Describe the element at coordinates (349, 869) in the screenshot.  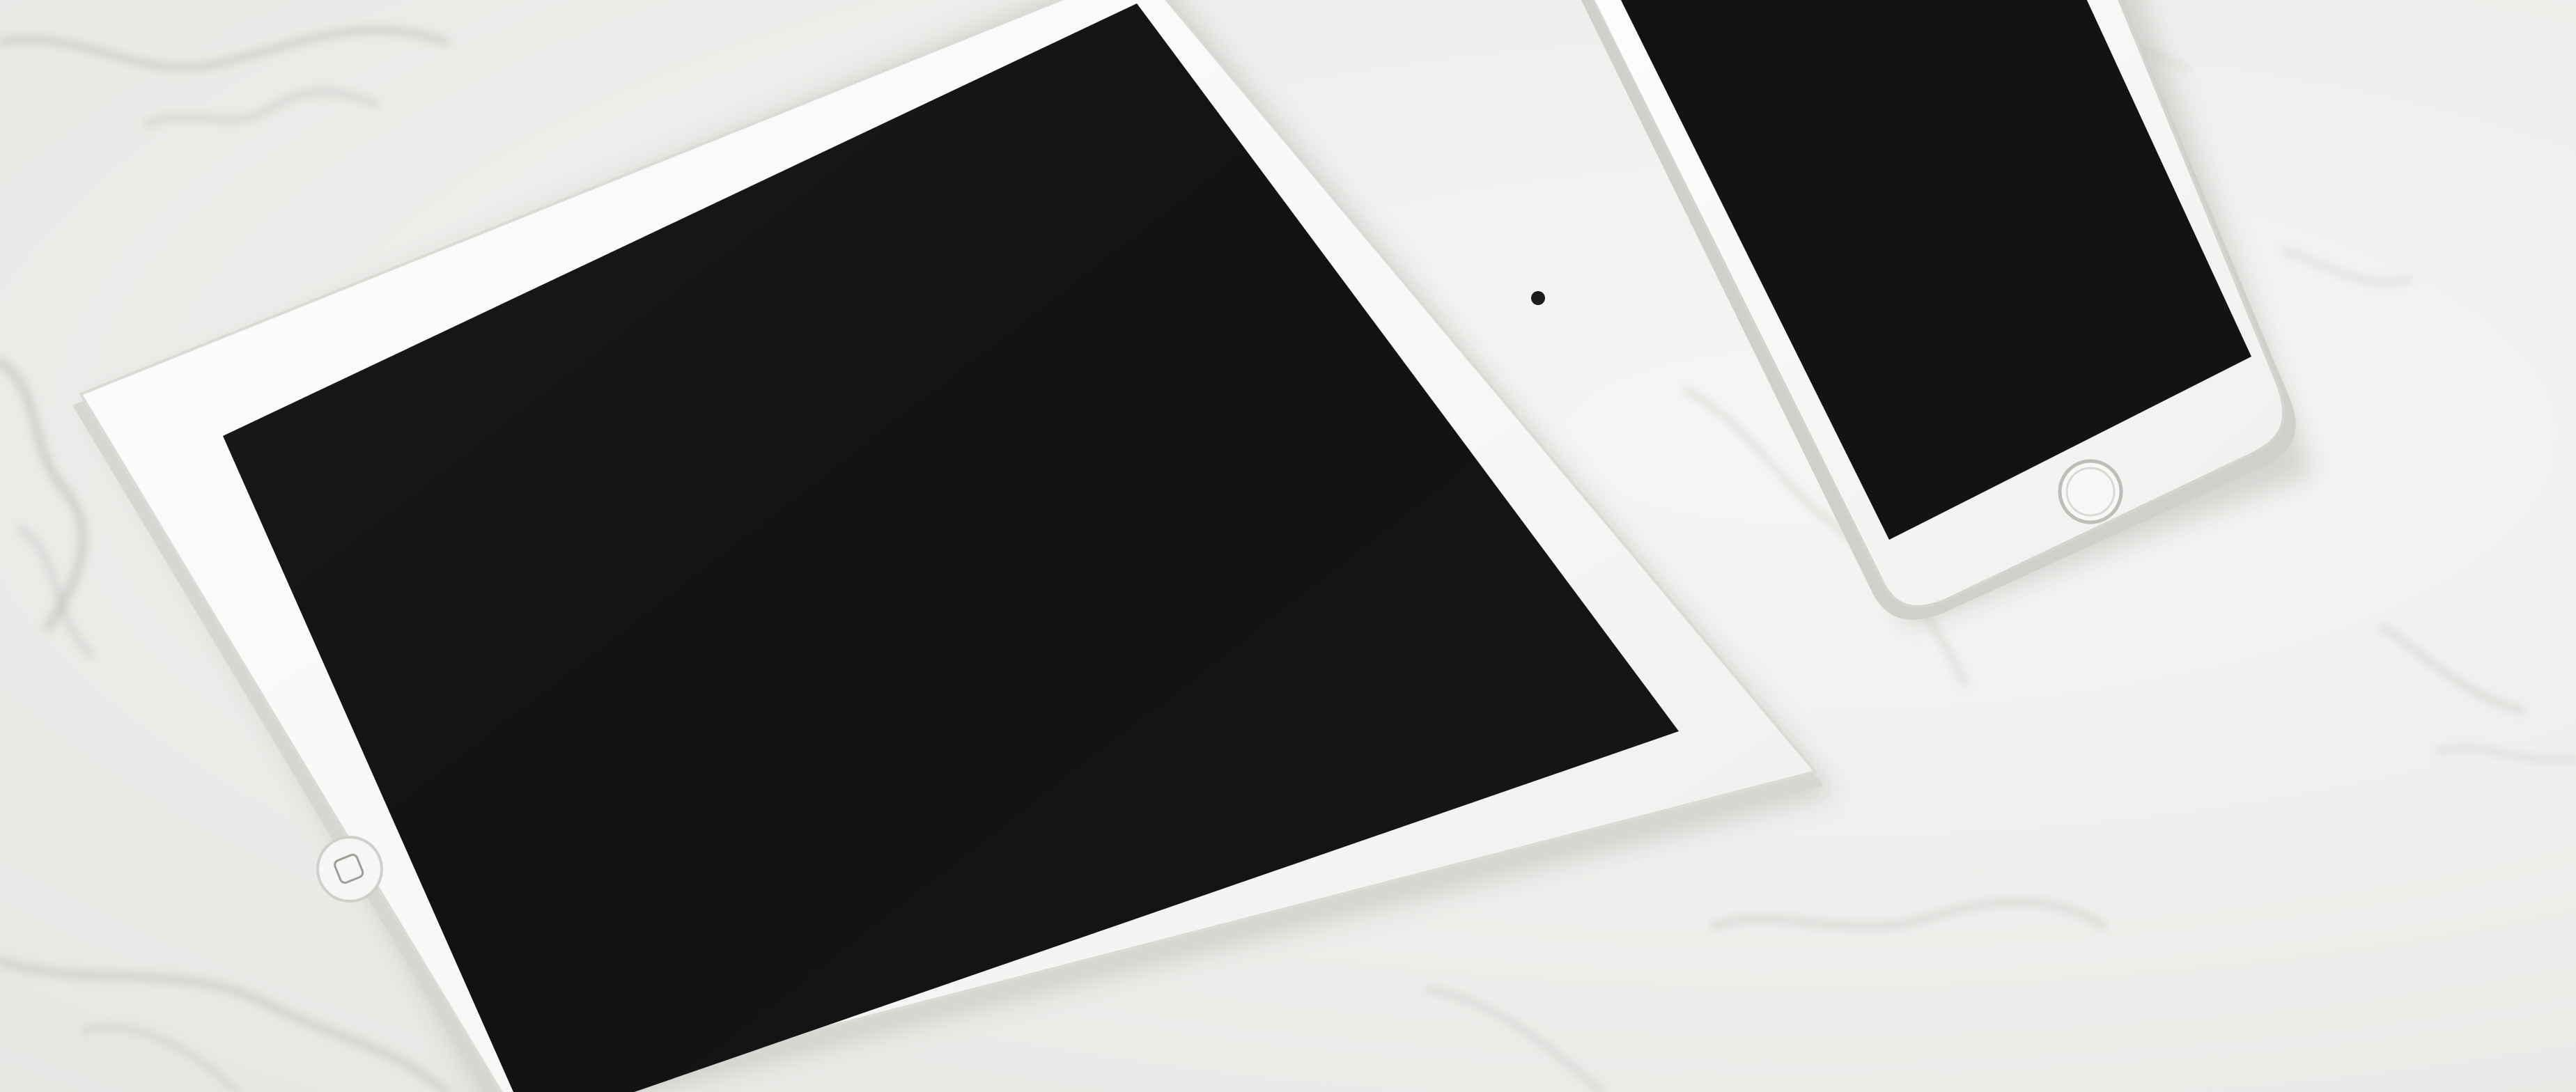
I see `square-home-button-icon` at that location.